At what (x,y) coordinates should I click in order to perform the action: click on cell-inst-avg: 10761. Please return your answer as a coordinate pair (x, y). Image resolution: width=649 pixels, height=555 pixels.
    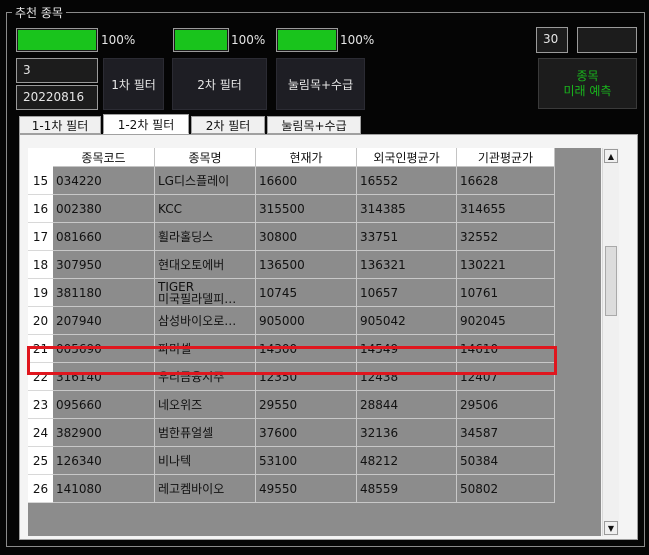
    Looking at the image, I should click on (506, 293).